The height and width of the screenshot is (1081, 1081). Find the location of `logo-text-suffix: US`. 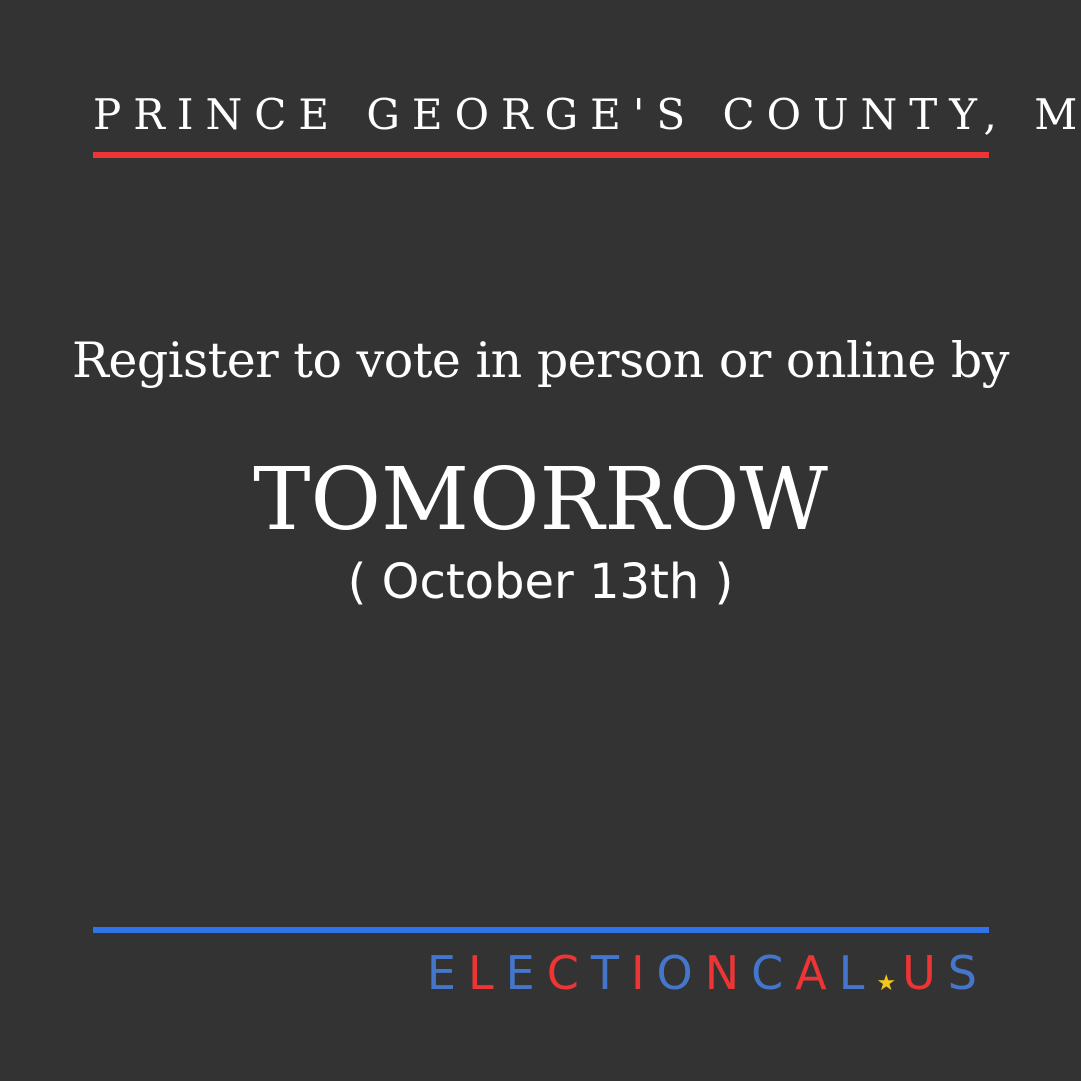

logo-text-suffix: US is located at coordinates (945, 973).